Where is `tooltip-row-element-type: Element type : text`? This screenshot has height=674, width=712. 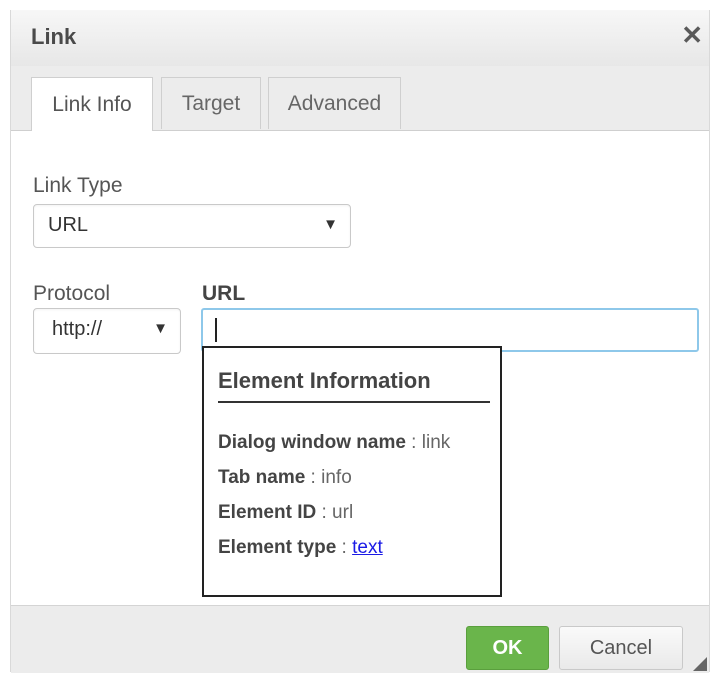 tooltip-row-element-type: Element type : text is located at coordinates (300, 548).